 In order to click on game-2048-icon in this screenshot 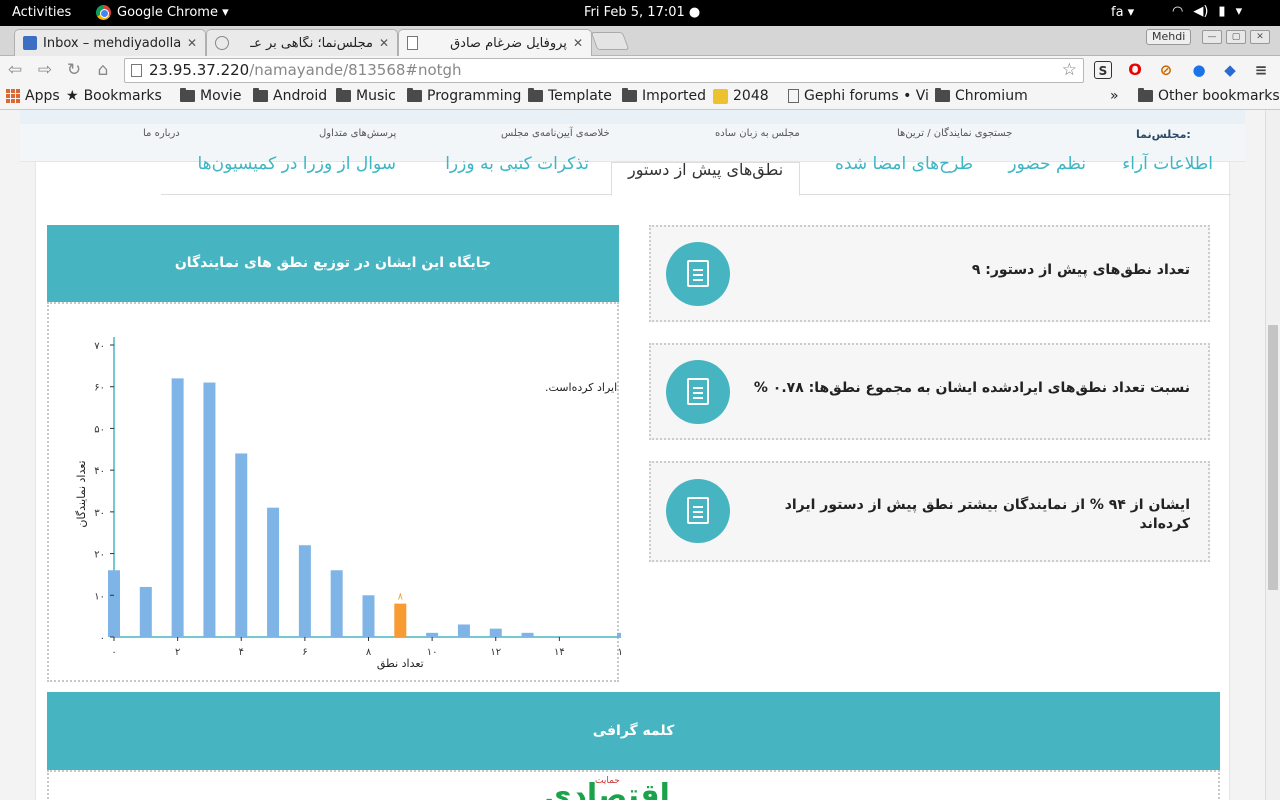, I will do `click(720, 96)`.